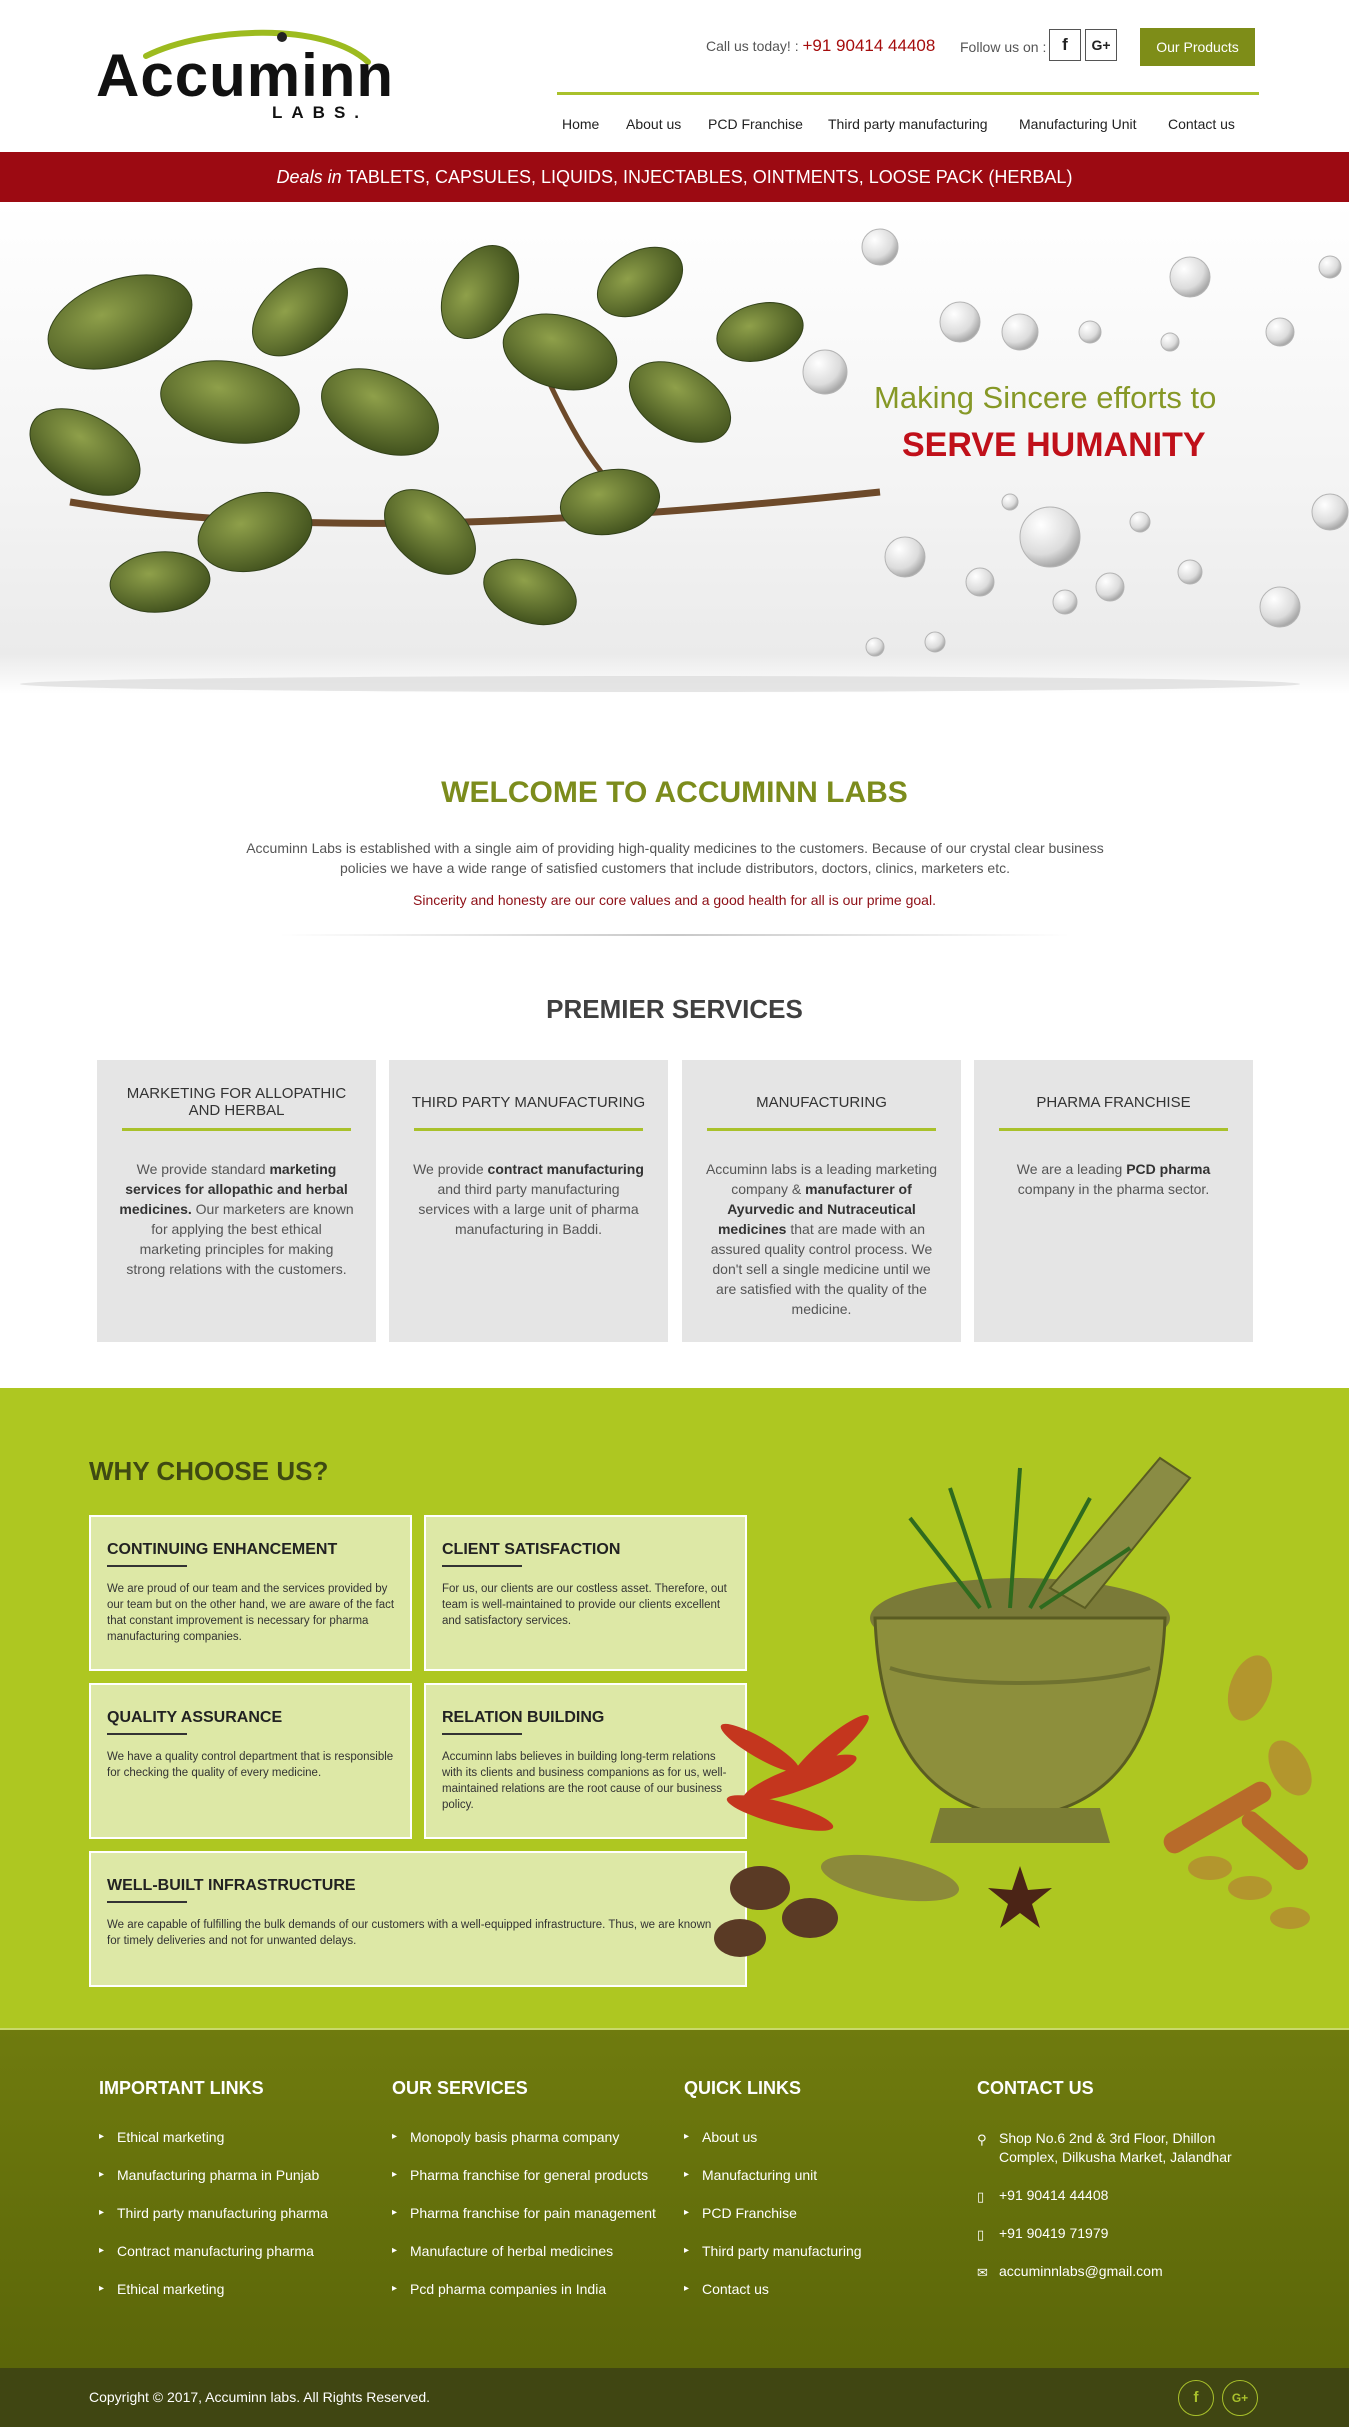 The image size is (1349, 2427). I want to click on service-title: MARKETING FOR ALLOPATHIC AND HERBAL, so click(236, 1102).